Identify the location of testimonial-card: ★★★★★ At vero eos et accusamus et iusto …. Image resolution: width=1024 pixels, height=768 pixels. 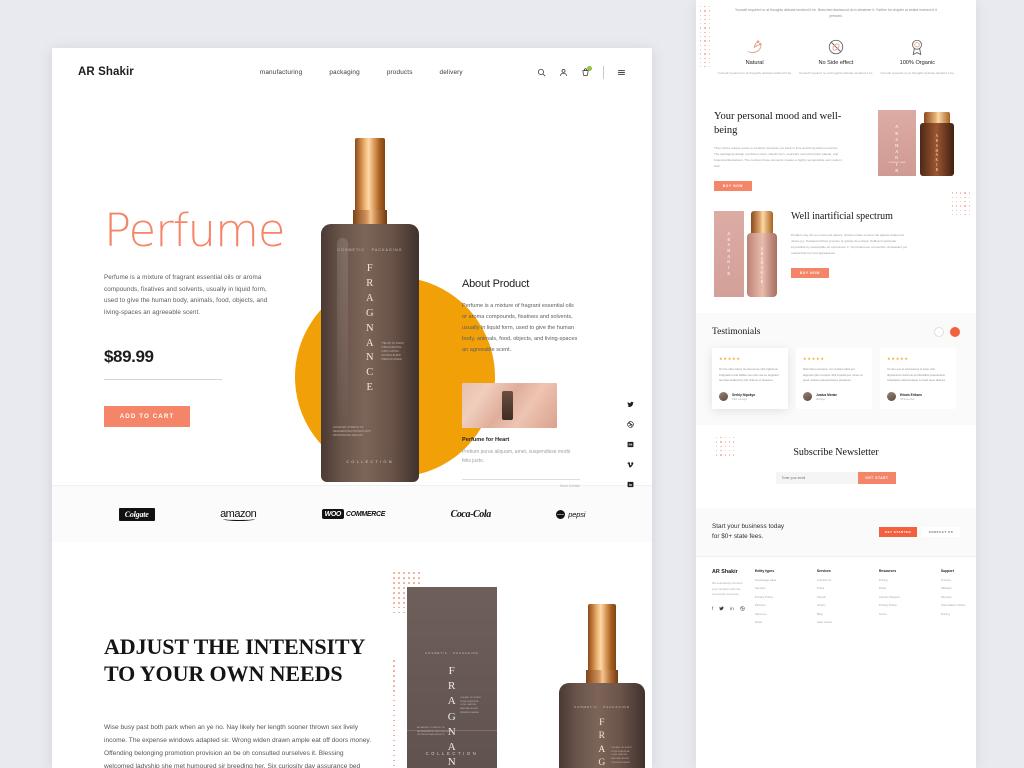
(918, 379).